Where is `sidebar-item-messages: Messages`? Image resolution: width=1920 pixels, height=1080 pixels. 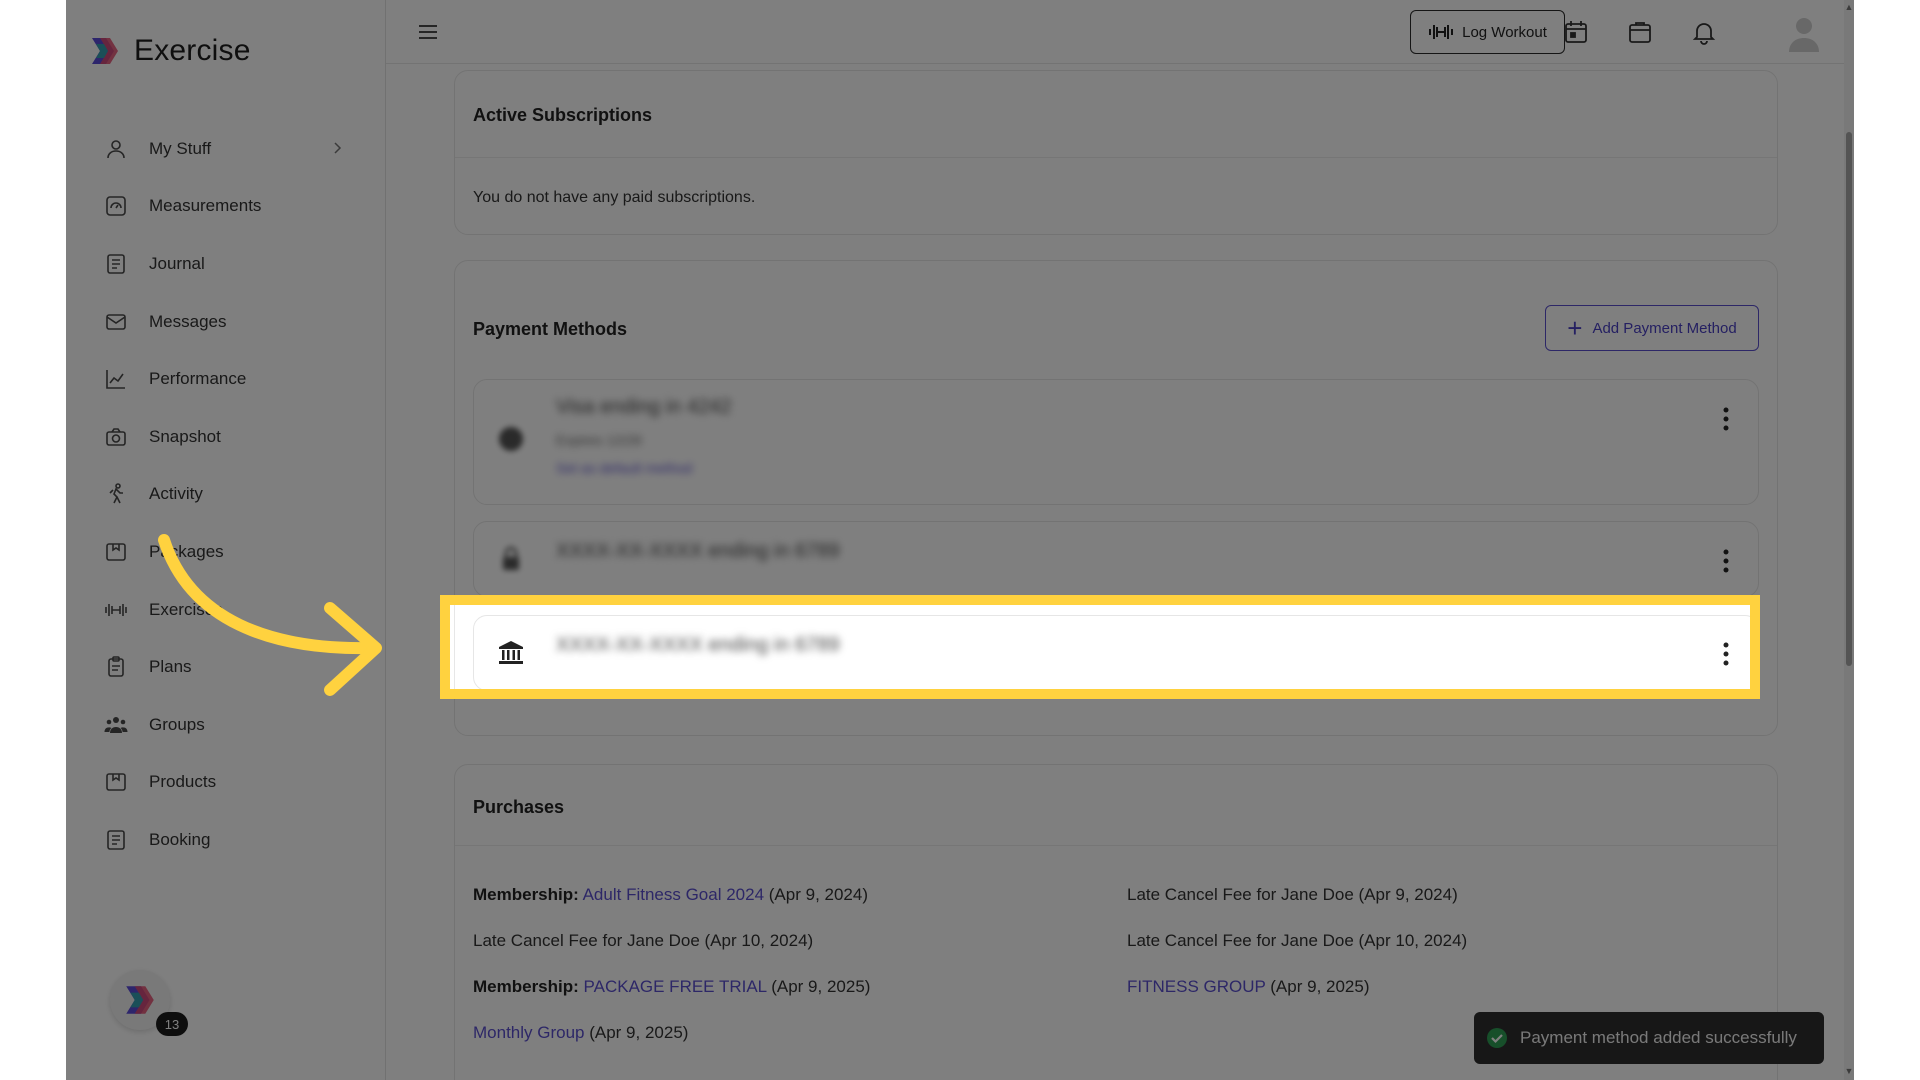
sidebar-item-messages: Messages is located at coordinates (226, 322).